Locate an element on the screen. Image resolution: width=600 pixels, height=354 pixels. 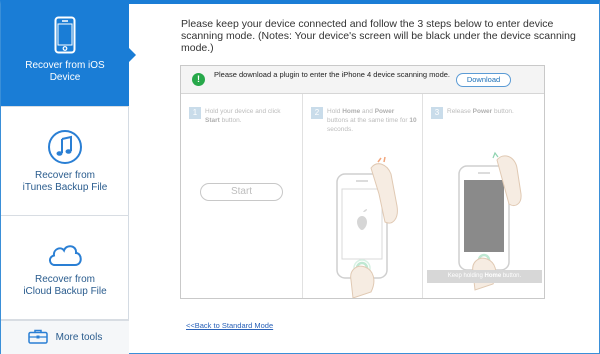
phone-release-illustration is located at coordinates (490, 221).